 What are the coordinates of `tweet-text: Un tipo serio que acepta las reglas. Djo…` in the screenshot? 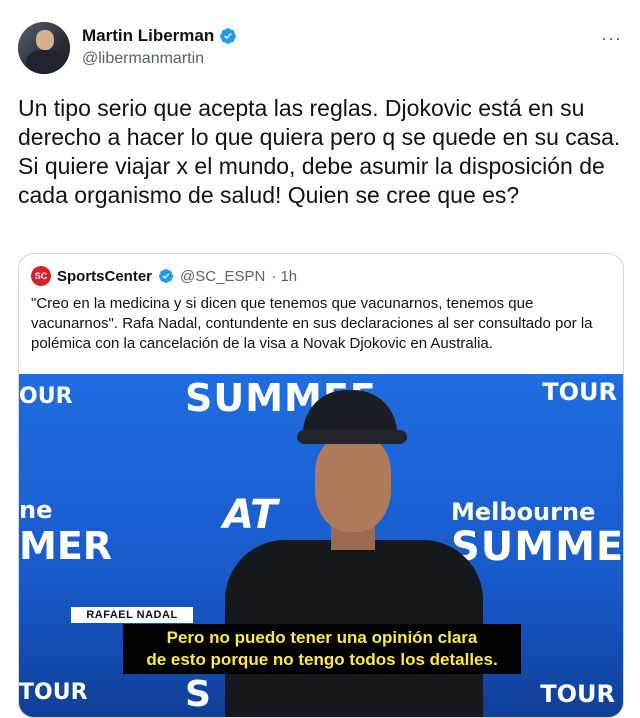 It's located at (319, 151).